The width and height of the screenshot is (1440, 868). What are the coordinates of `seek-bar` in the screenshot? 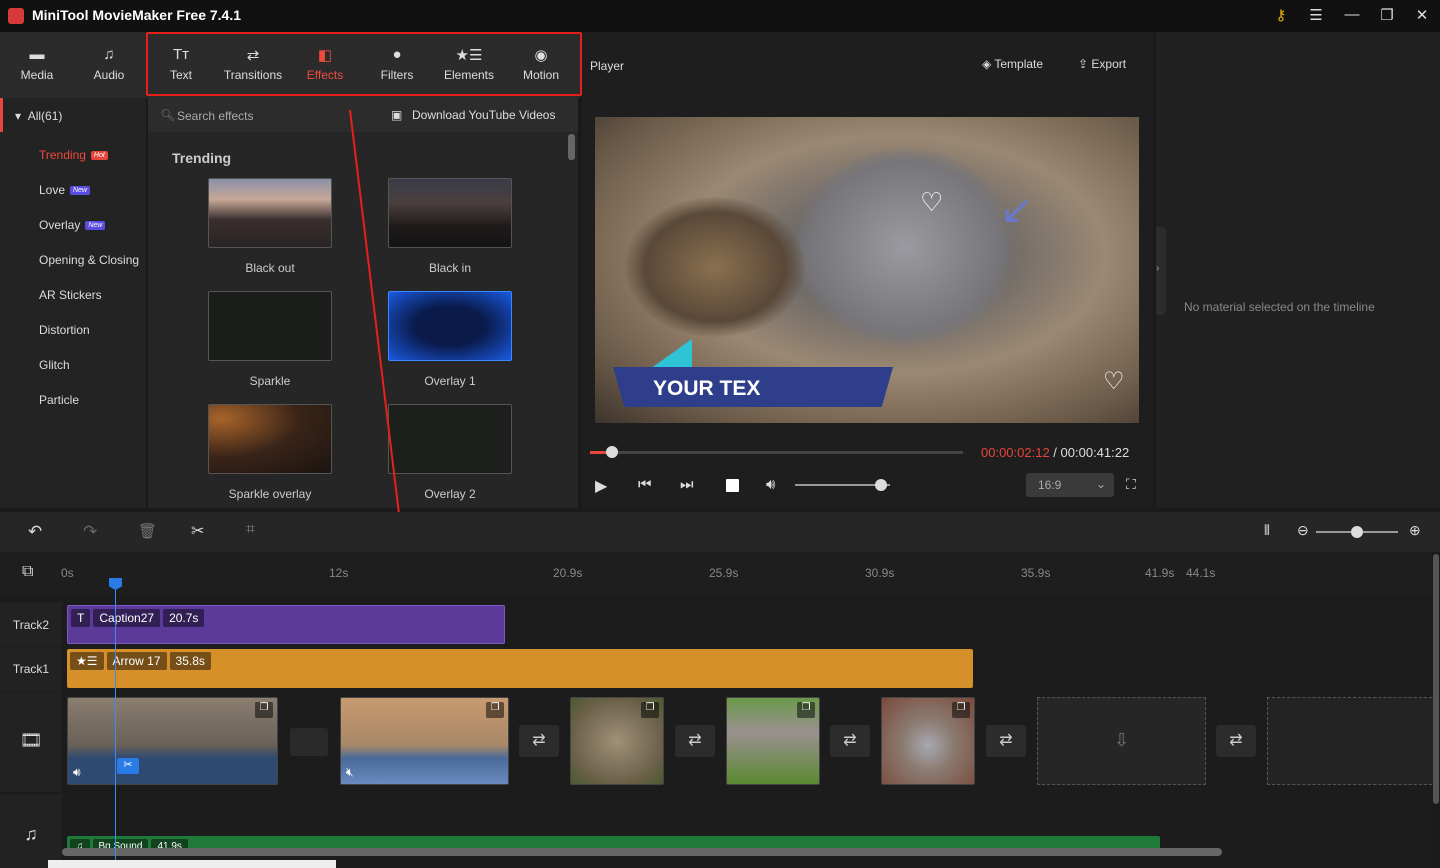 It's located at (776, 452).